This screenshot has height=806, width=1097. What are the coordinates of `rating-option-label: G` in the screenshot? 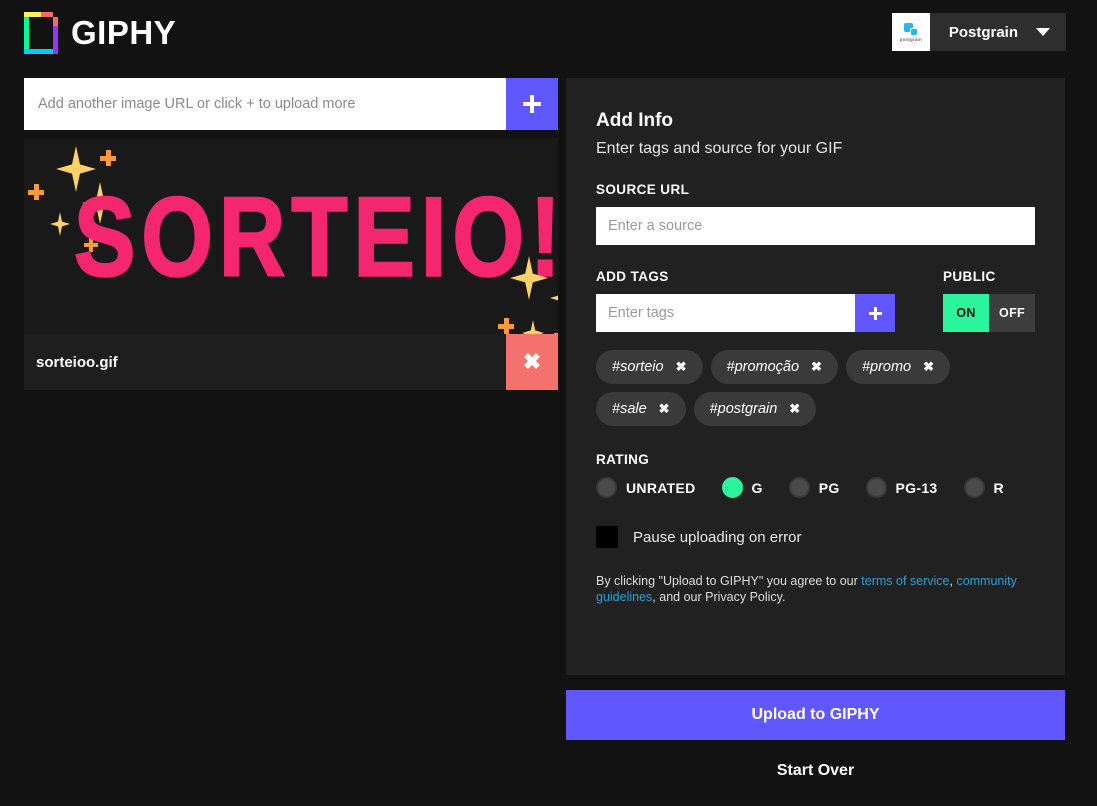 It's located at (757, 487).